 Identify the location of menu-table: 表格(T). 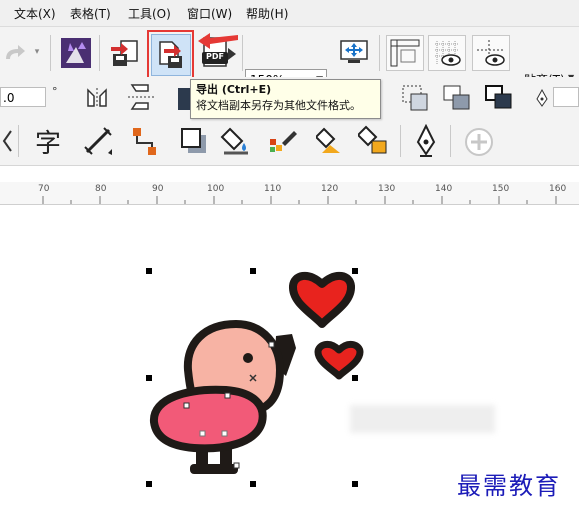
(90, 13).